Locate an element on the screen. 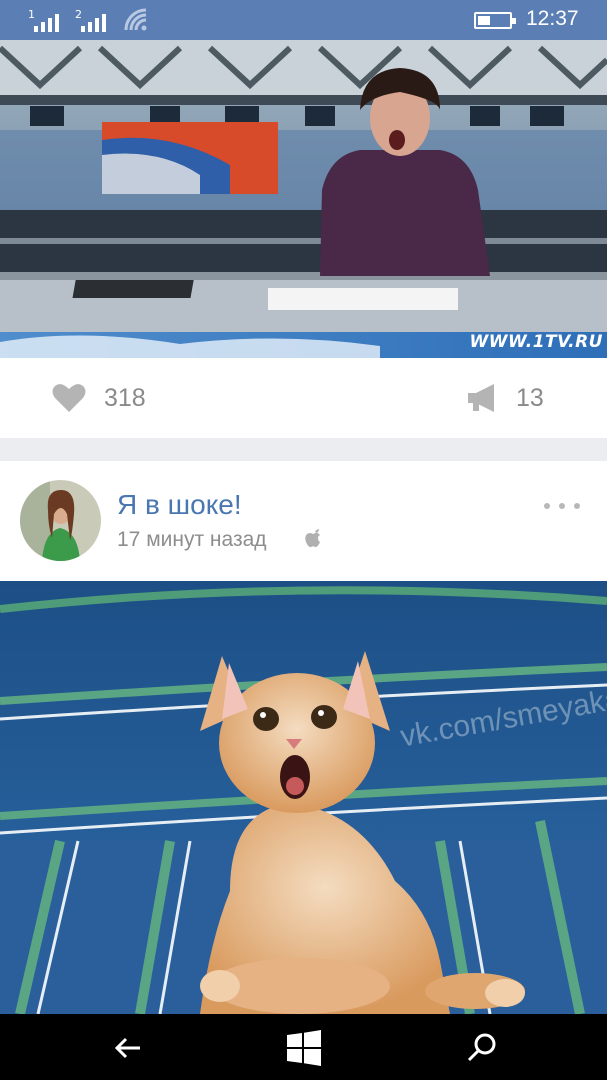 Image resolution: width=607 pixels, height=1080 pixels. wifi-icon is located at coordinates (135, 19).